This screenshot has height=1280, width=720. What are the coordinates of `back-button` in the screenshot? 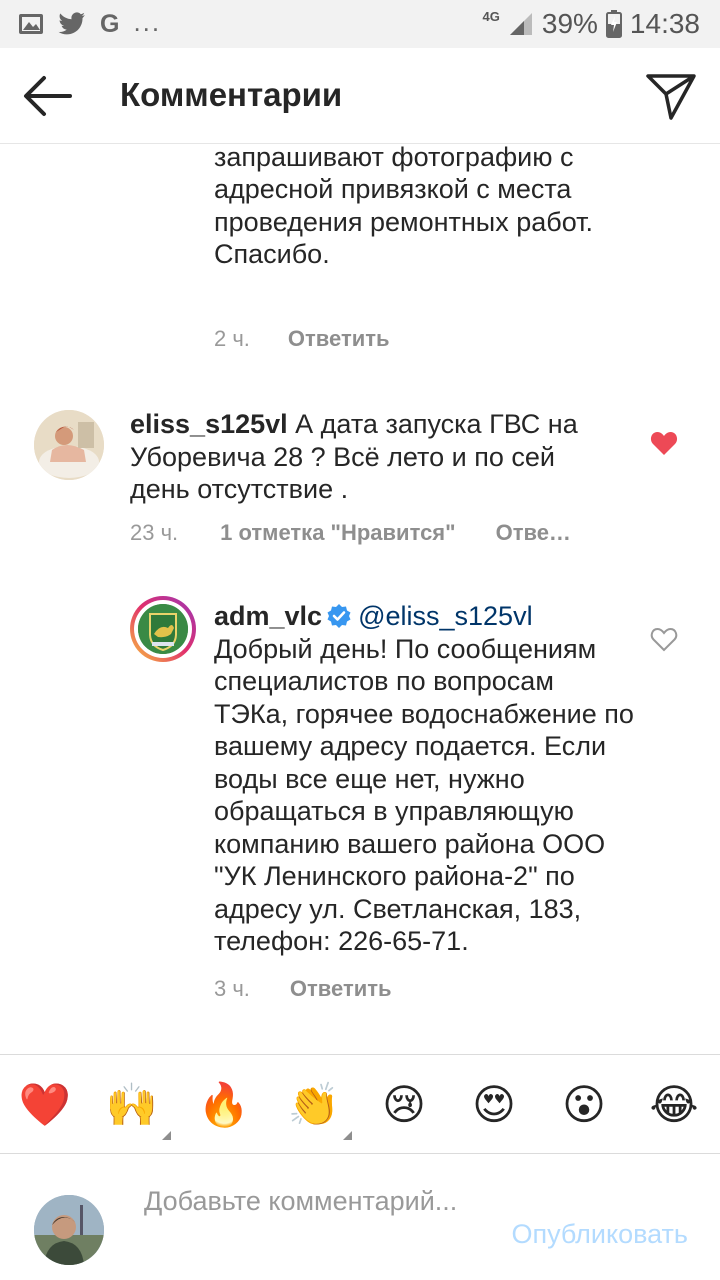 It's located at (48, 96).